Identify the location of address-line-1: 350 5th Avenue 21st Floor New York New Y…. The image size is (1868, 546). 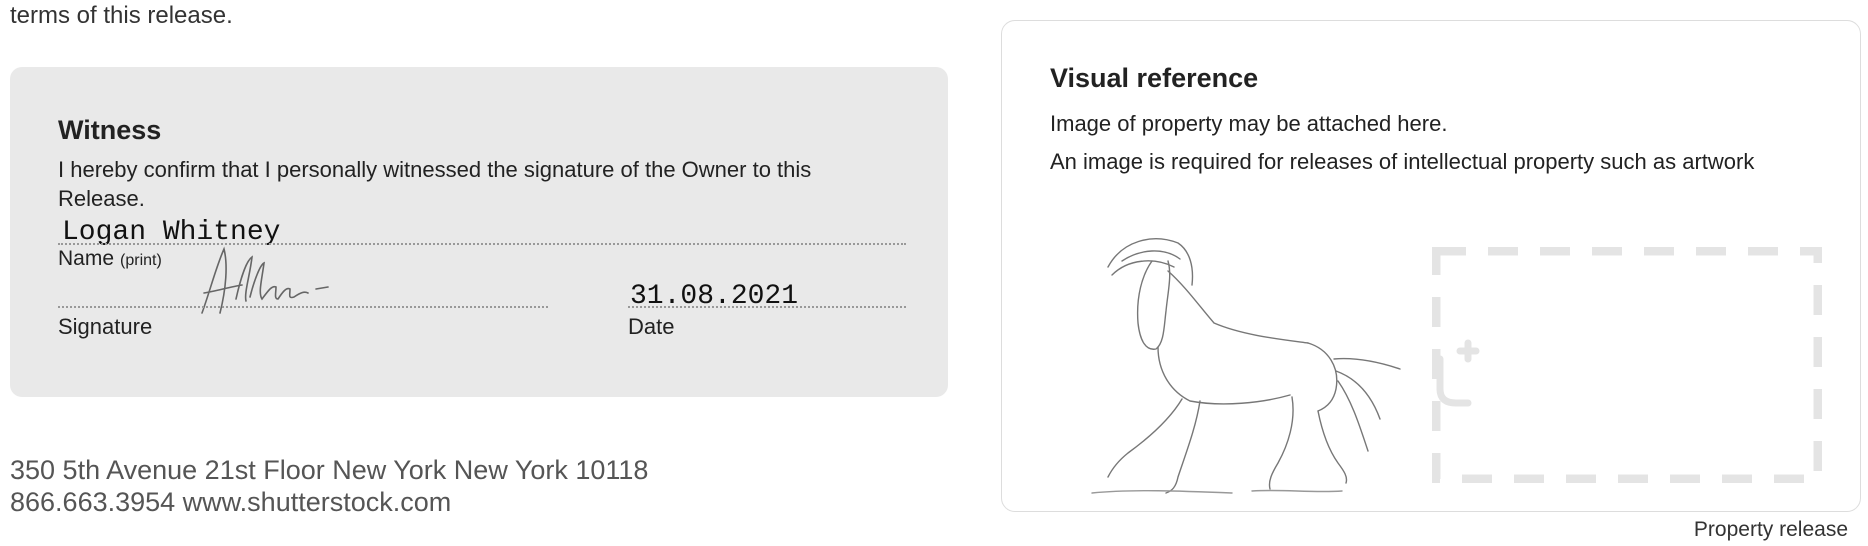
(329, 470).